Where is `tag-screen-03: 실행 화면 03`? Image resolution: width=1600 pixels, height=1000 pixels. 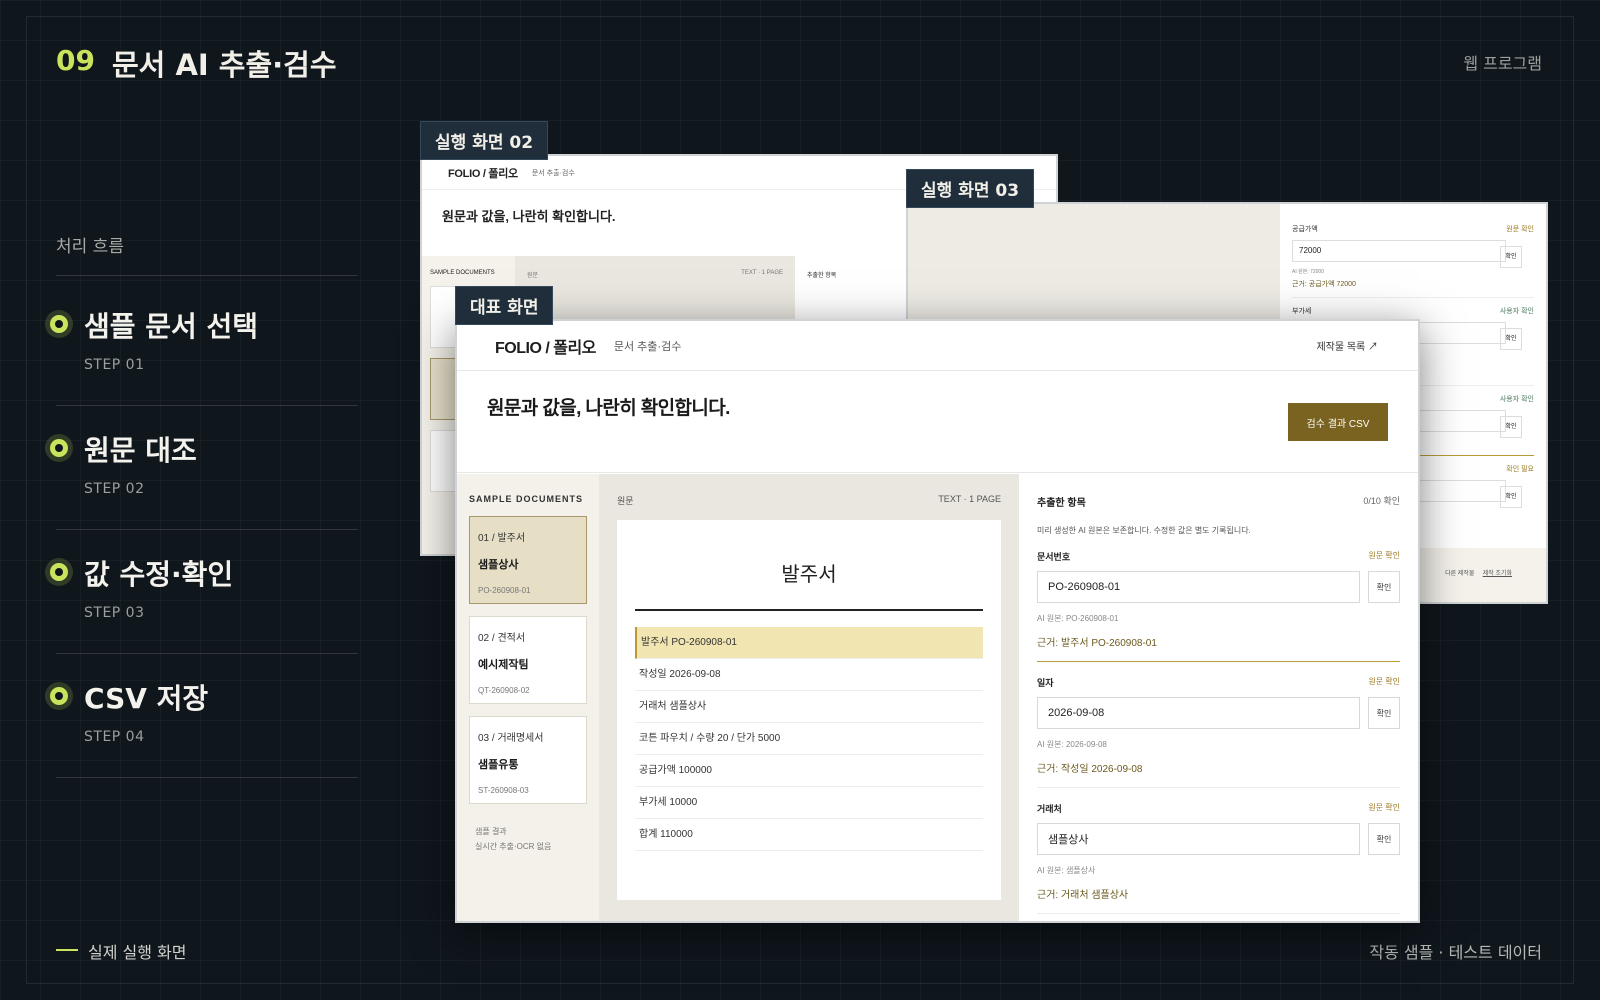 tag-screen-03: 실행 화면 03 is located at coordinates (970, 188).